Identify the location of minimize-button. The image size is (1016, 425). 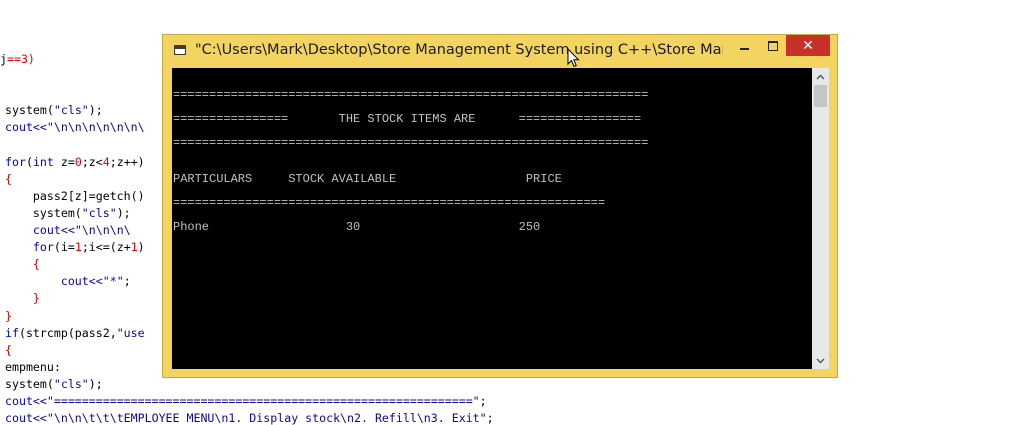
(744, 45).